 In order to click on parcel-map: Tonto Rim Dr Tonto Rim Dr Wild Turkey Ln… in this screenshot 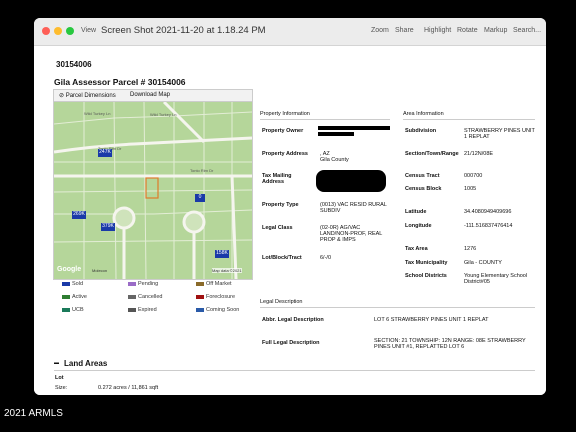, I will do `click(153, 190)`.